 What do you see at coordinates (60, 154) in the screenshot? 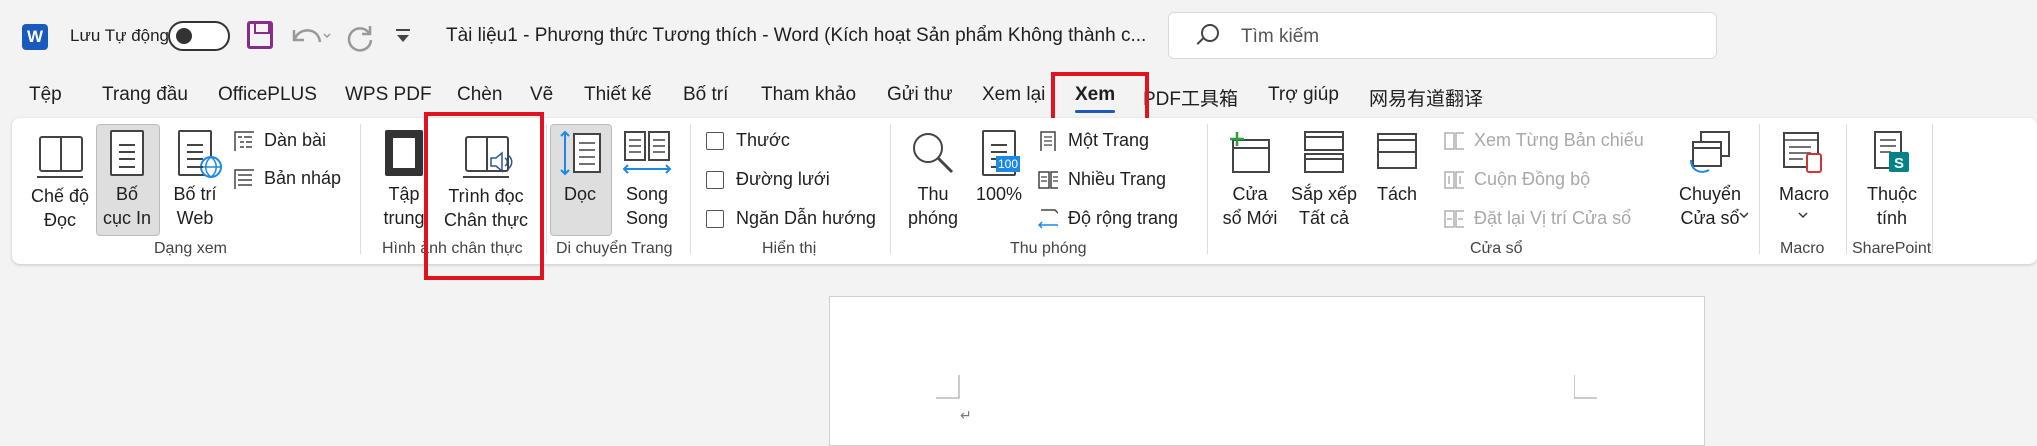
I see `book-icon` at bounding box center [60, 154].